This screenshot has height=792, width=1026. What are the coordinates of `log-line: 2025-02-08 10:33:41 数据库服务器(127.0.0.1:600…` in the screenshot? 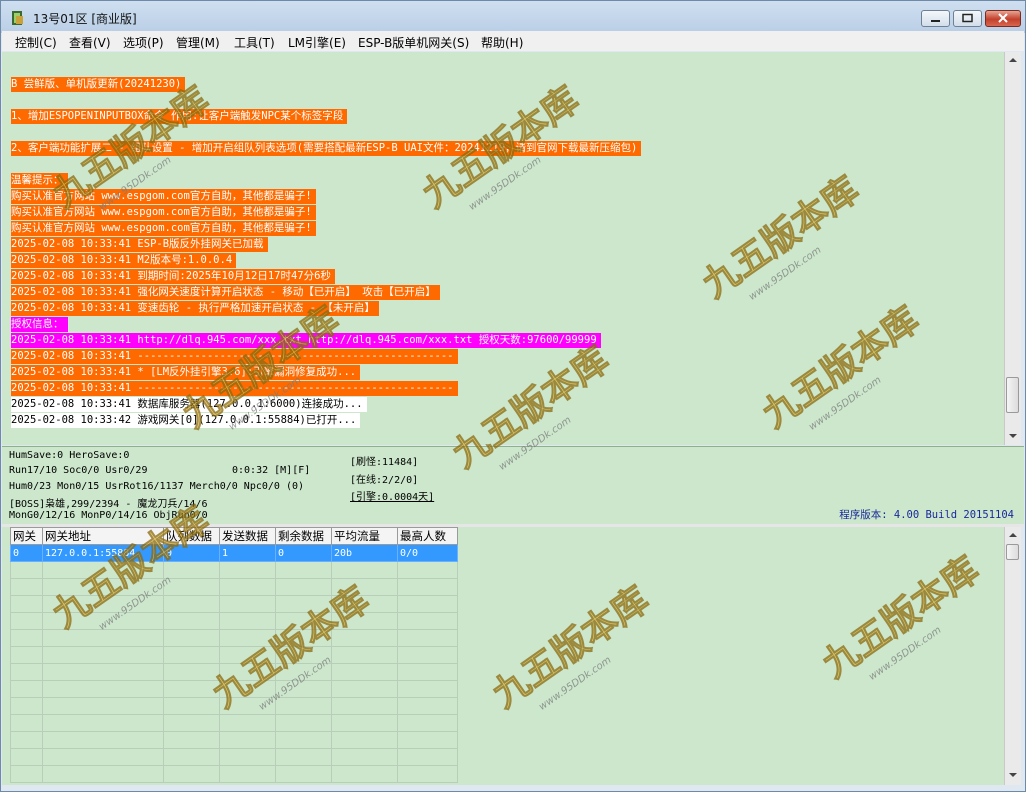 It's located at (189, 404).